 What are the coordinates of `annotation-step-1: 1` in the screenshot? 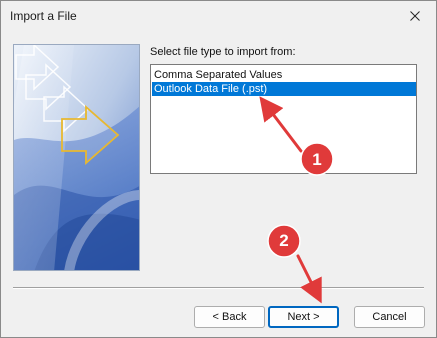 It's located at (317, 159).